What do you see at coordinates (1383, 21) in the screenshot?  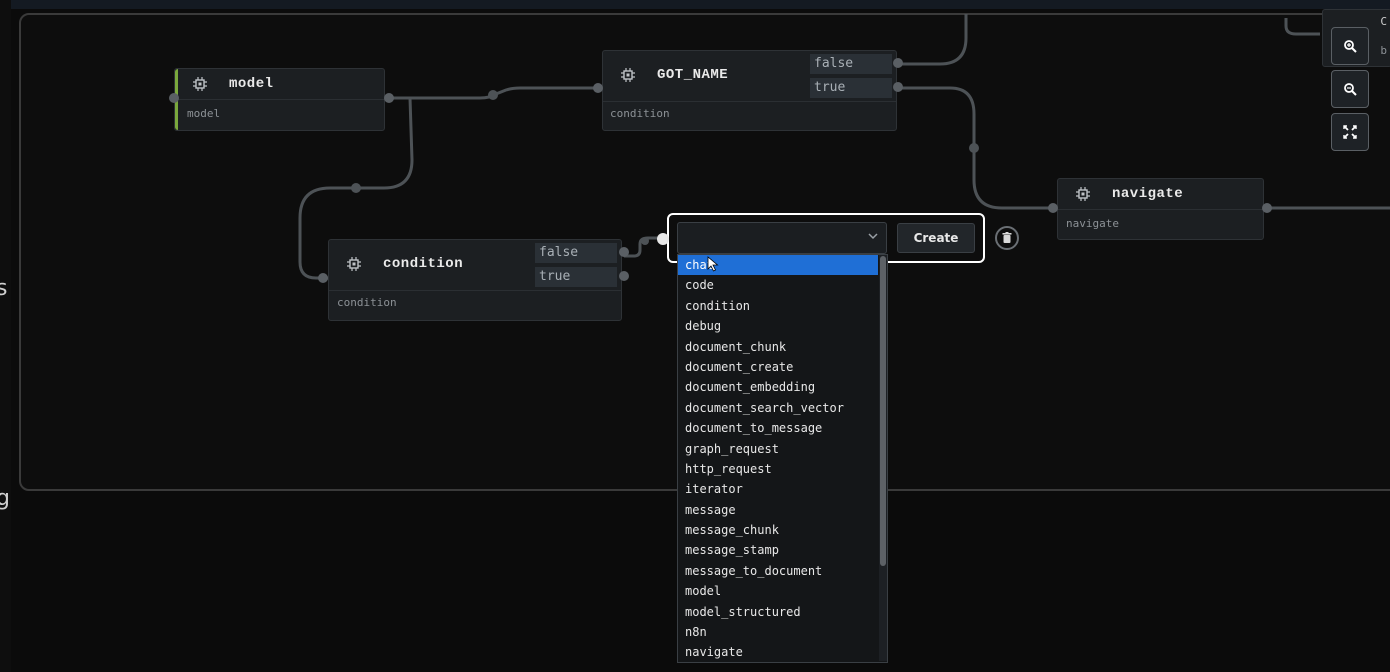 I see `node-title: C` at bounding box center [1383, 21].